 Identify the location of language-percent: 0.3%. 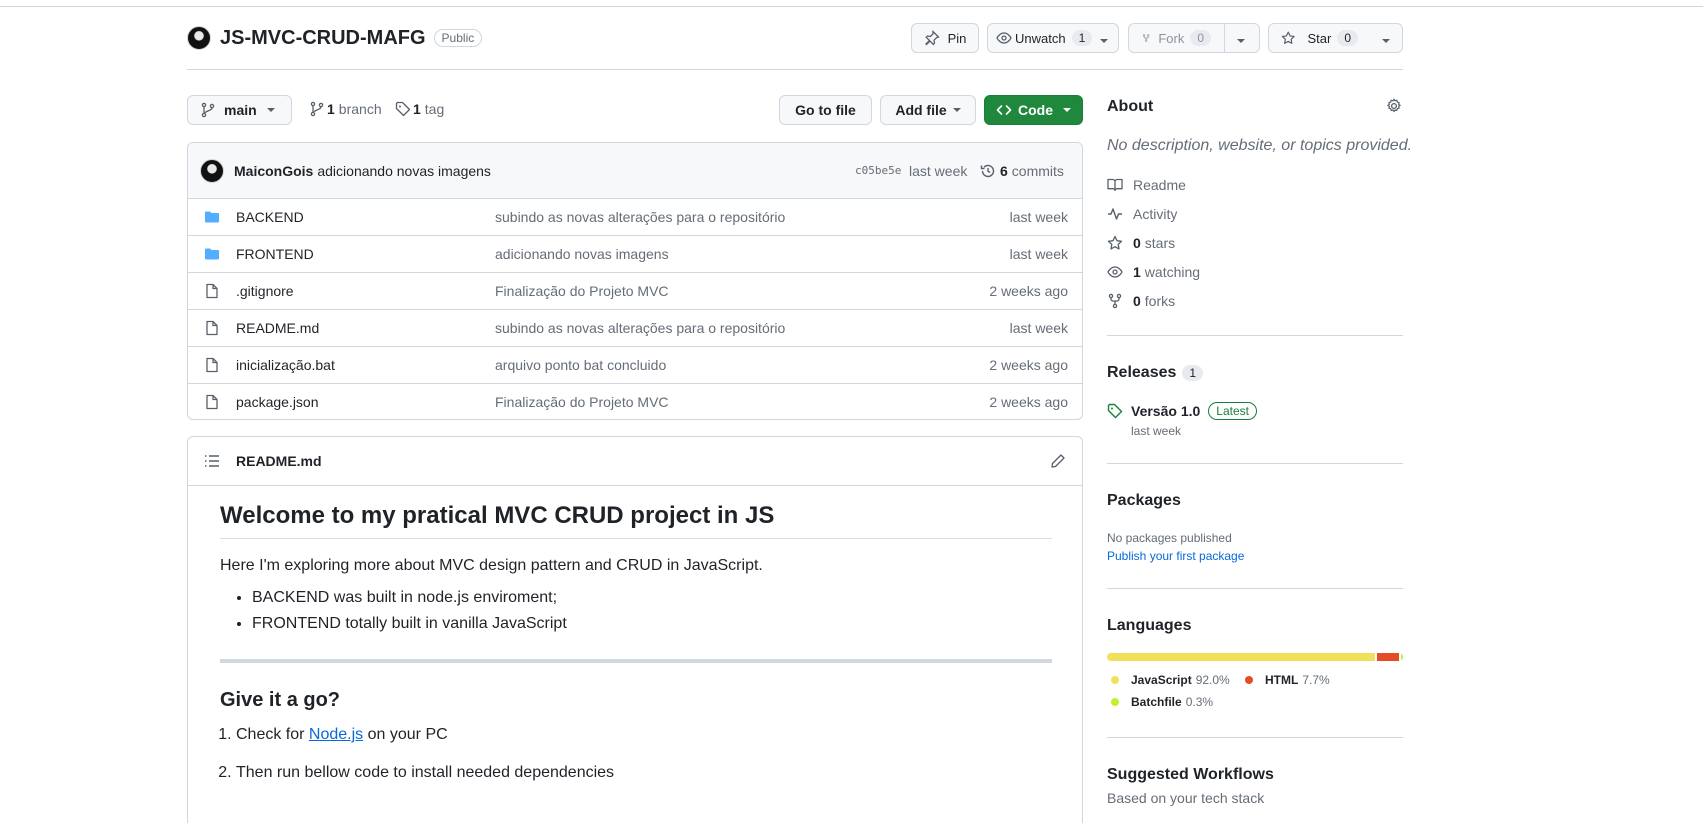
(1199, 702).